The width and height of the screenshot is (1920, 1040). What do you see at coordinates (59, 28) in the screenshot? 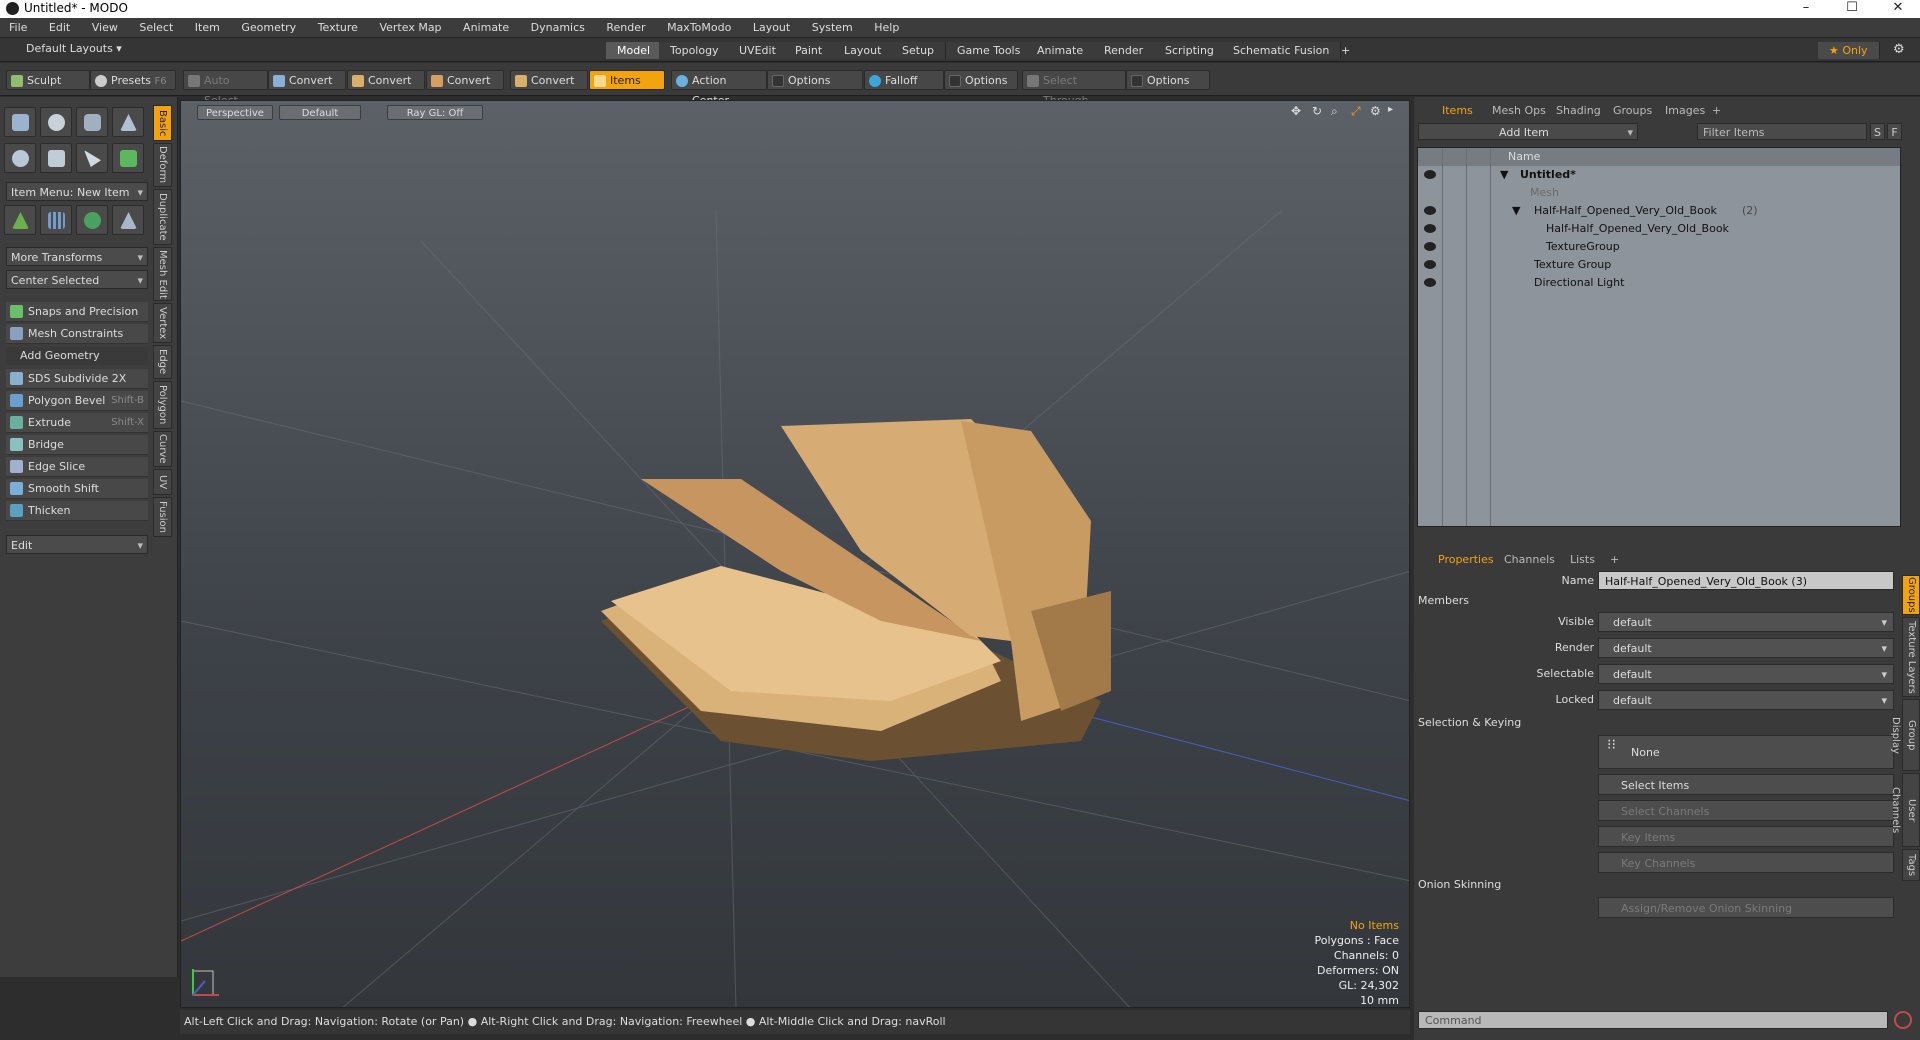
I see `menu-edit: Edit` at bounding box center [59, 28].